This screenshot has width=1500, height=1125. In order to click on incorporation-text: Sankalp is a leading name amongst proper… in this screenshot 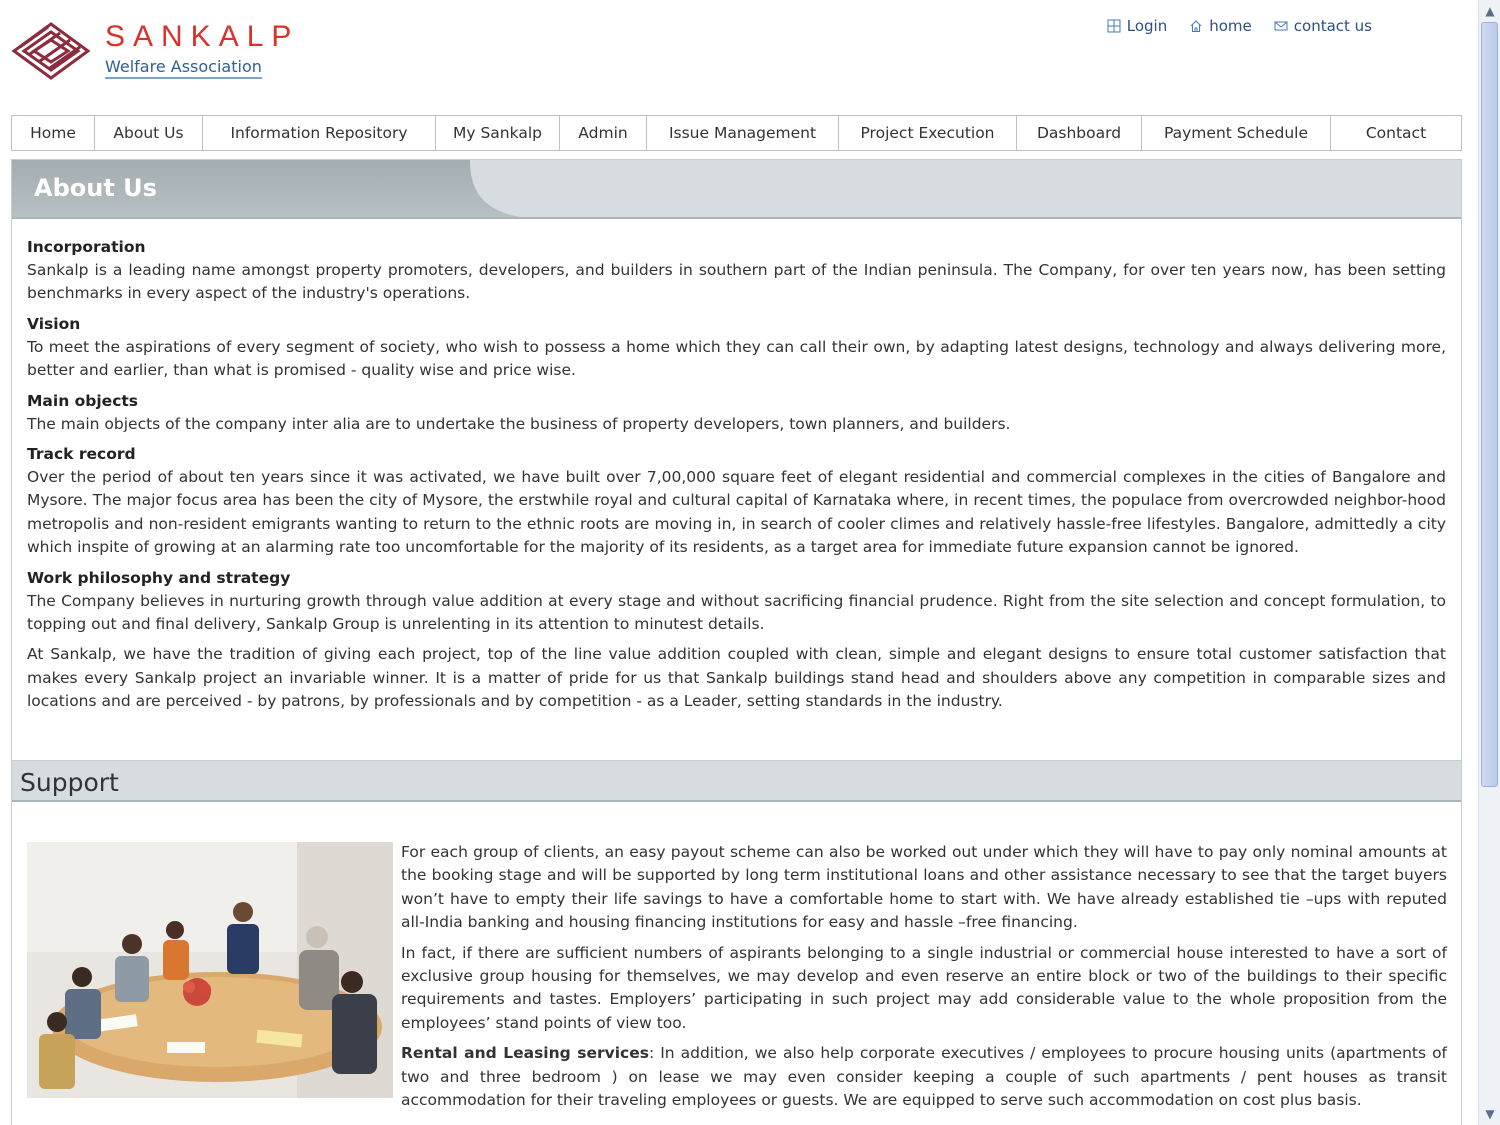, I will do `click(736, 282)`.